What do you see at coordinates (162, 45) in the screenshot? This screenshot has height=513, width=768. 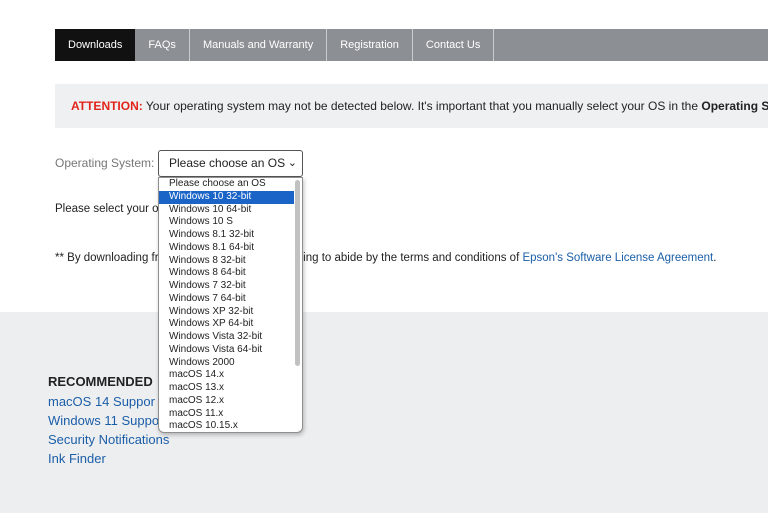 I see `tab-faqs: FAQs` at bounding box center [162, 45].